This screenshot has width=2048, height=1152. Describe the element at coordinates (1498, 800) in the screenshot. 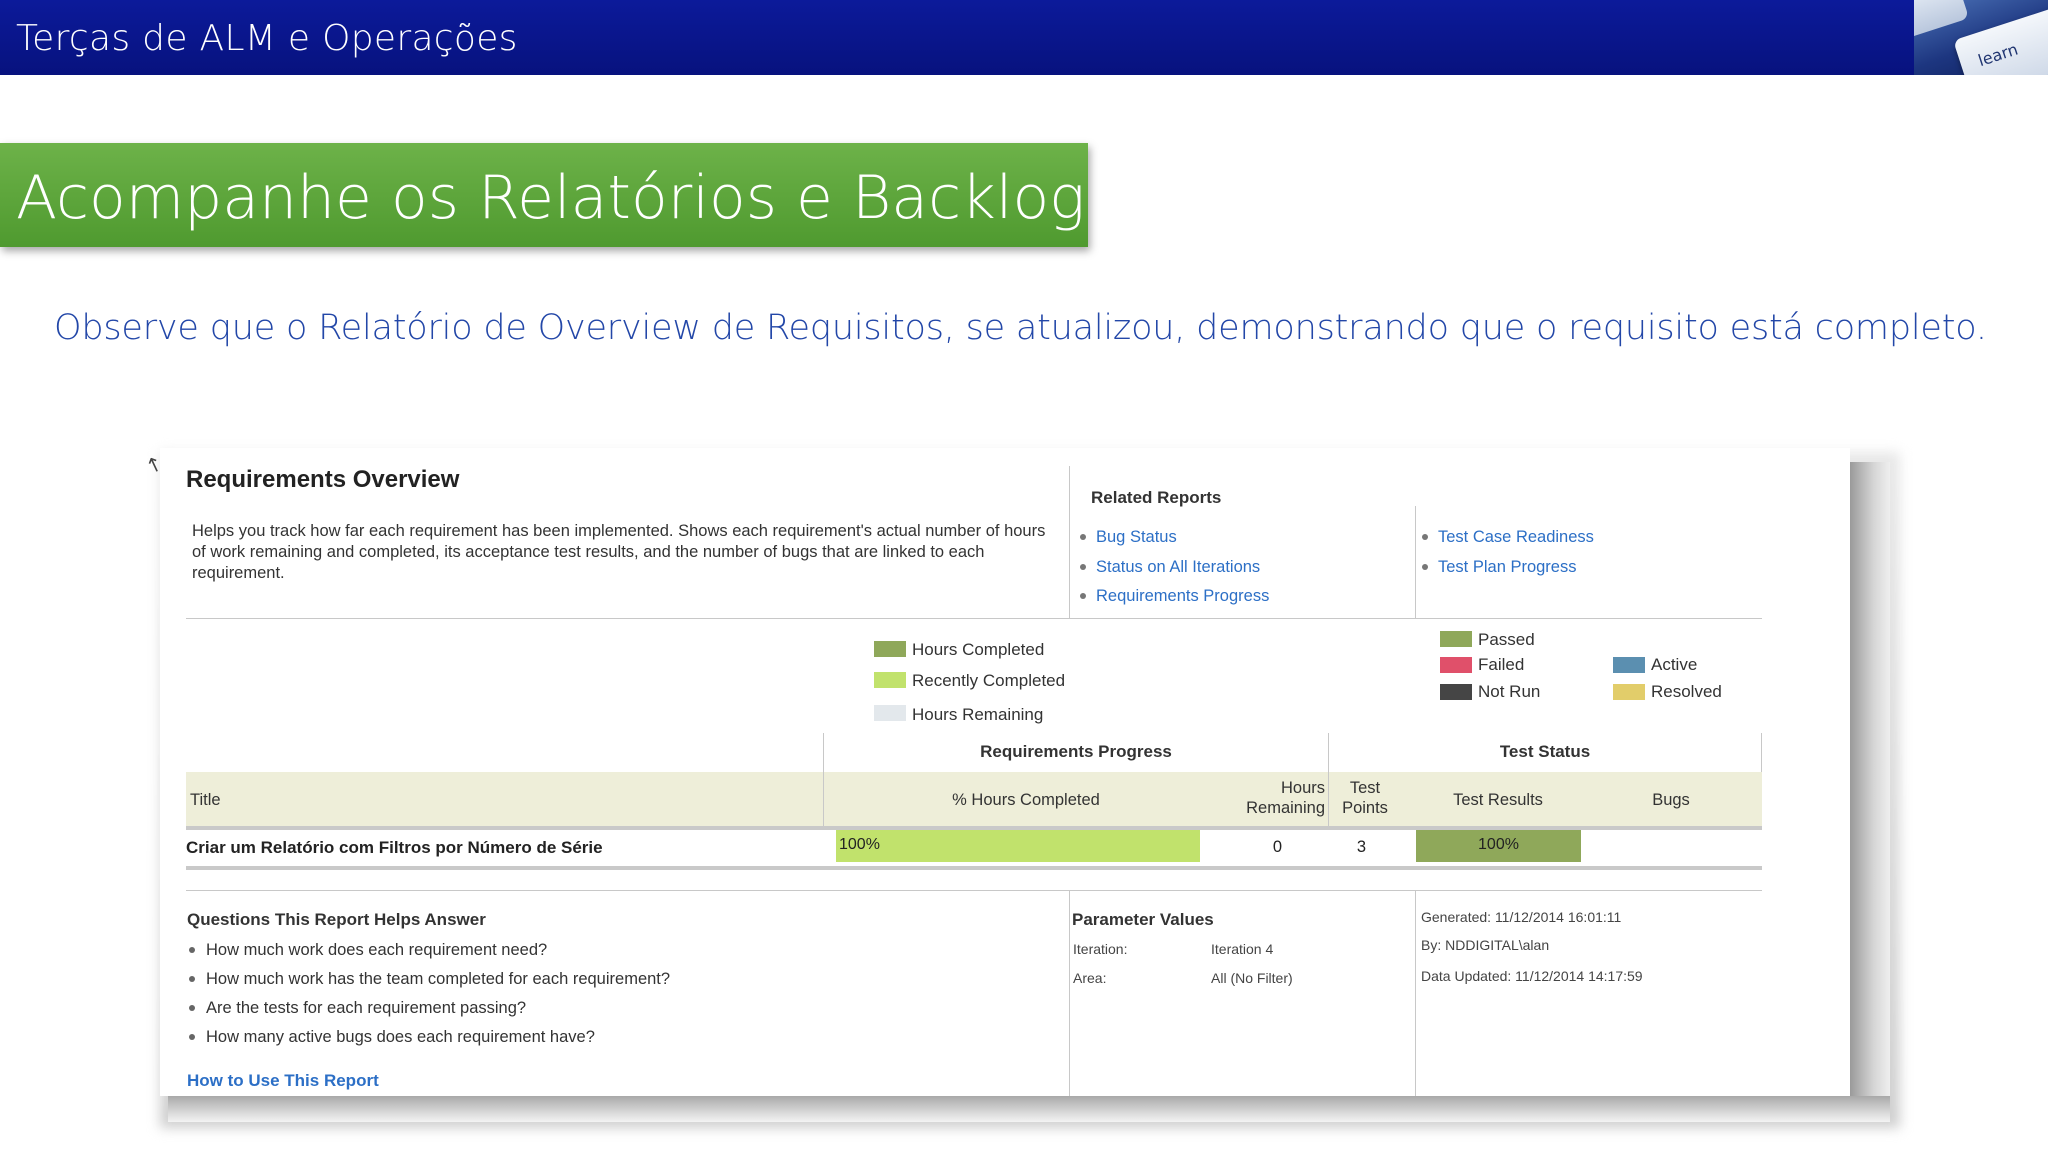

I see `column-header-test-results: Test Results` at that location.